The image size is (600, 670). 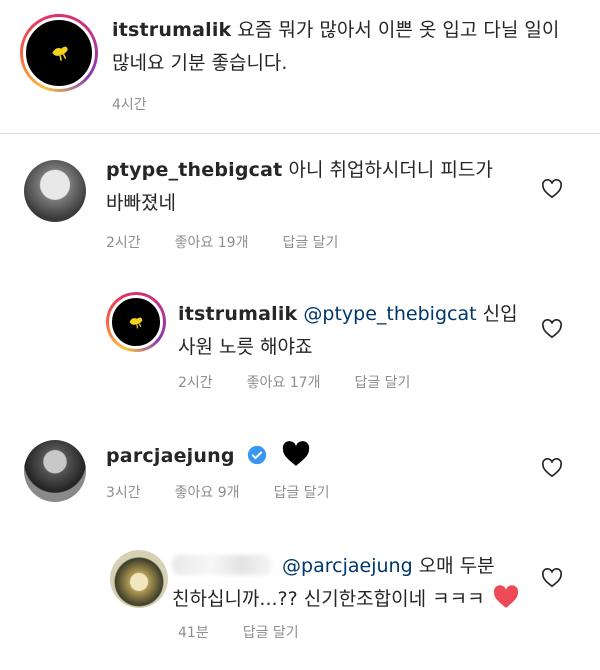 What do you see at coordinates (295, 453) in the screenshot?
I see `black-heart-emoji-icon` at bounding box center [295, 453].